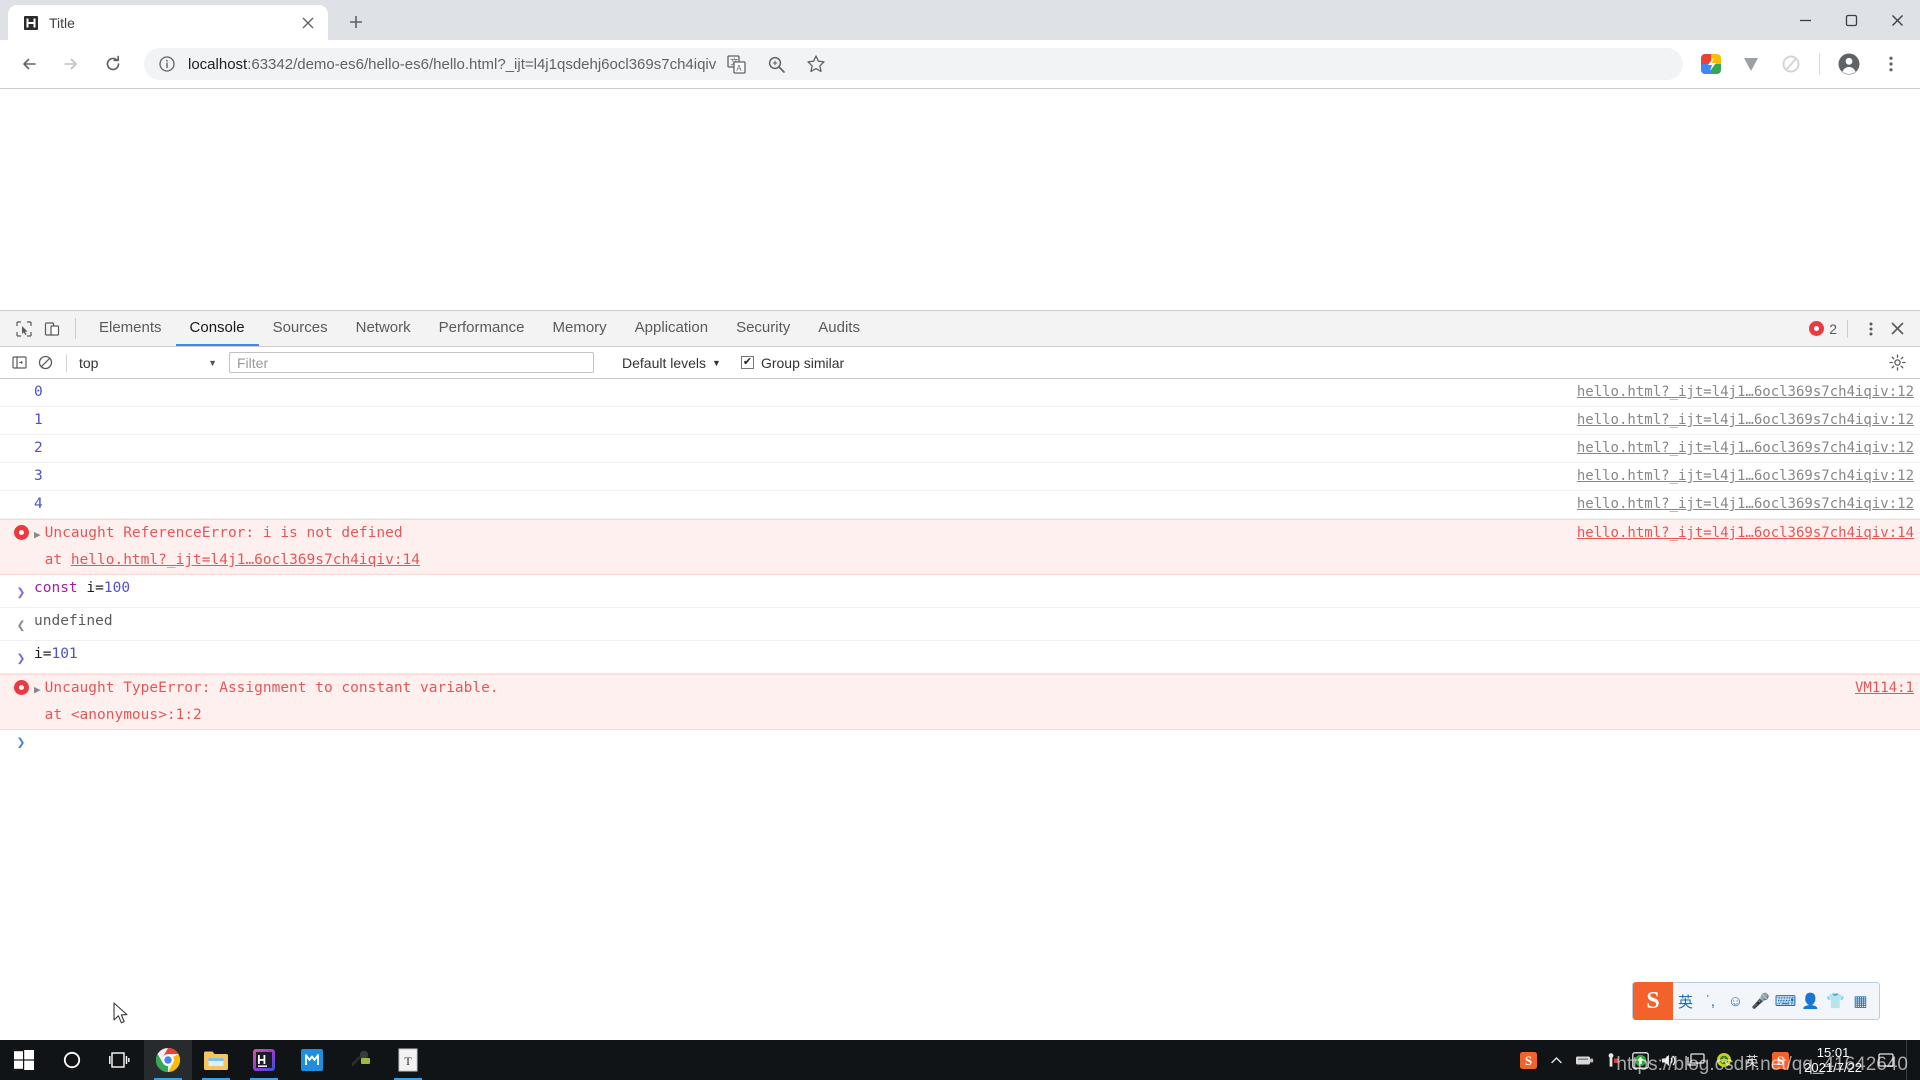 Image resolution: width=1920 pixels, height=1080 pixels. What do you see at coordinates (150, 363) in the screenshot?
I see `execution-context-select: top ▼` at bounding box center [150, 363].